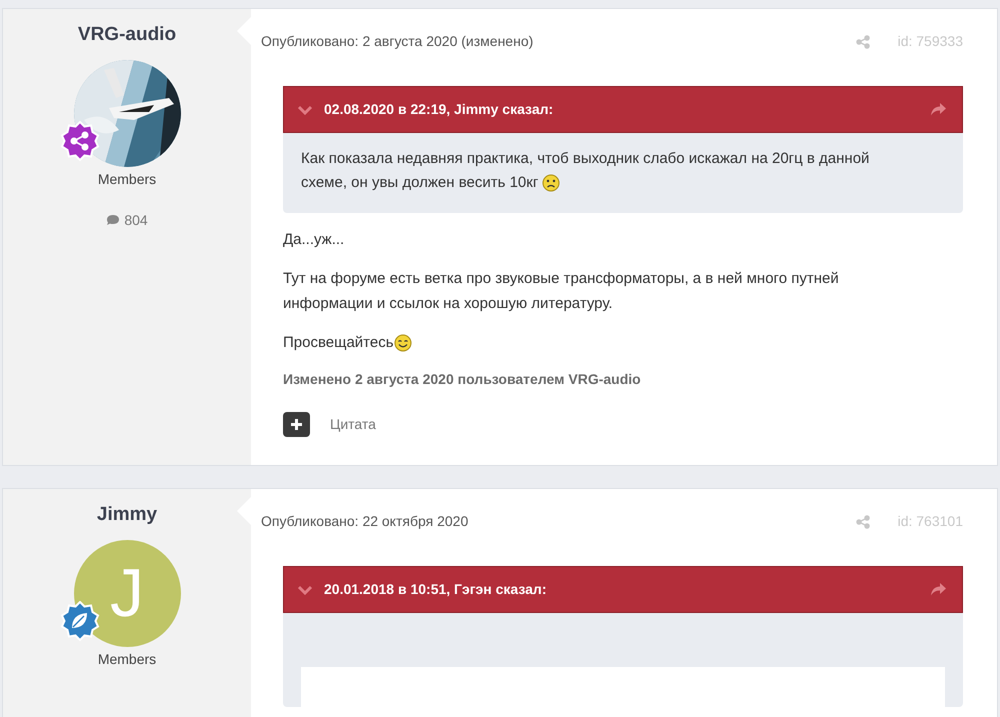 The height and width of the screenshot is (717, 1000). I want to click on published-date: Опубликовано: 2 августа 2020 (изменено), so click(397, 41).